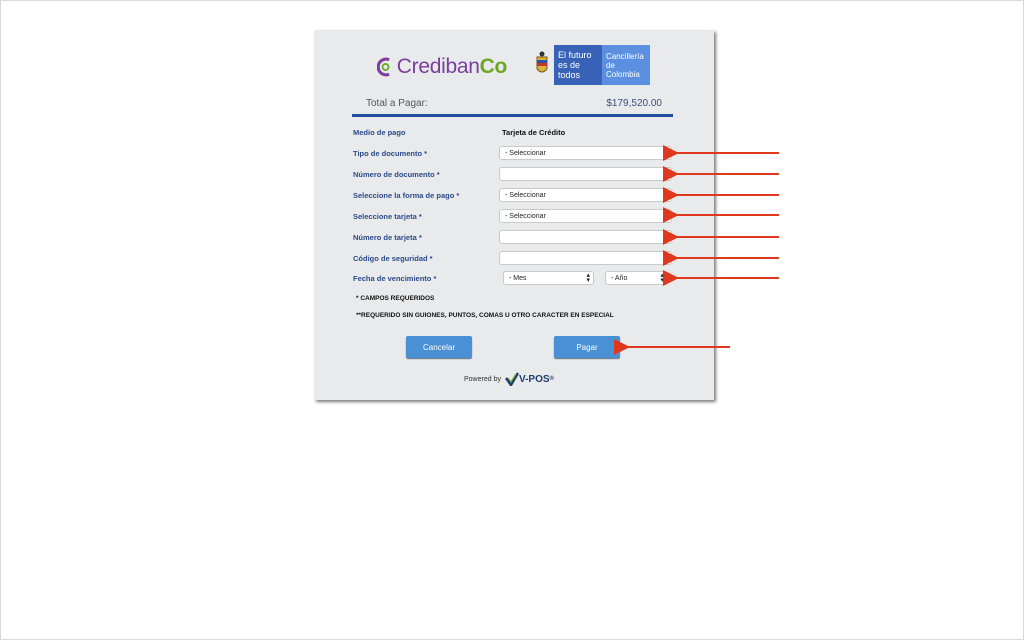 This screenshot has width=1024, height=641. What do you see at coordinates (696, 250) in the screenshot?
I see `annotation-arrows` at bounding box center [696, 250].